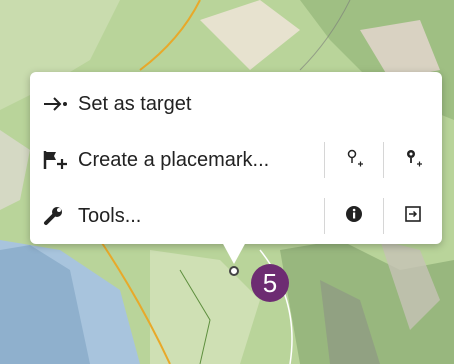  Describe the element at coordinates (270, 283) in the screenshot. I see `step-number-badge: 5` at that location.